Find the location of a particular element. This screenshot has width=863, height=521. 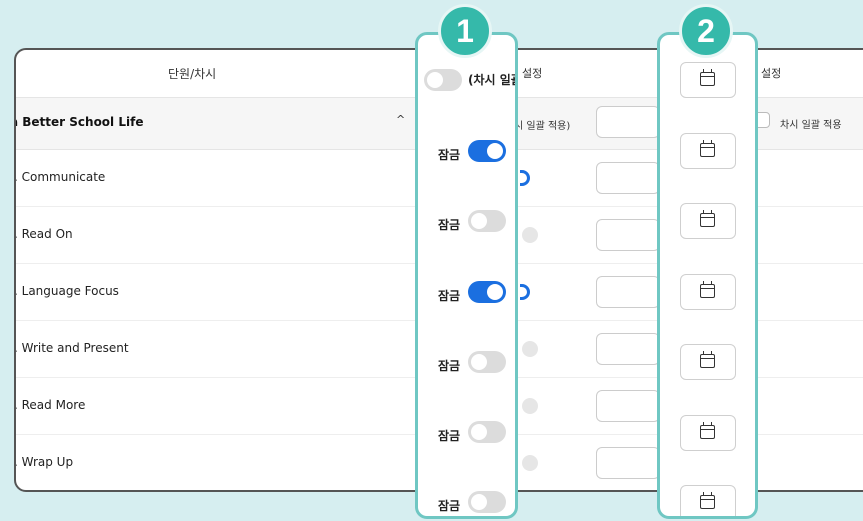

lesson-name: . Wrap Up is located at coordinates (44, 462).